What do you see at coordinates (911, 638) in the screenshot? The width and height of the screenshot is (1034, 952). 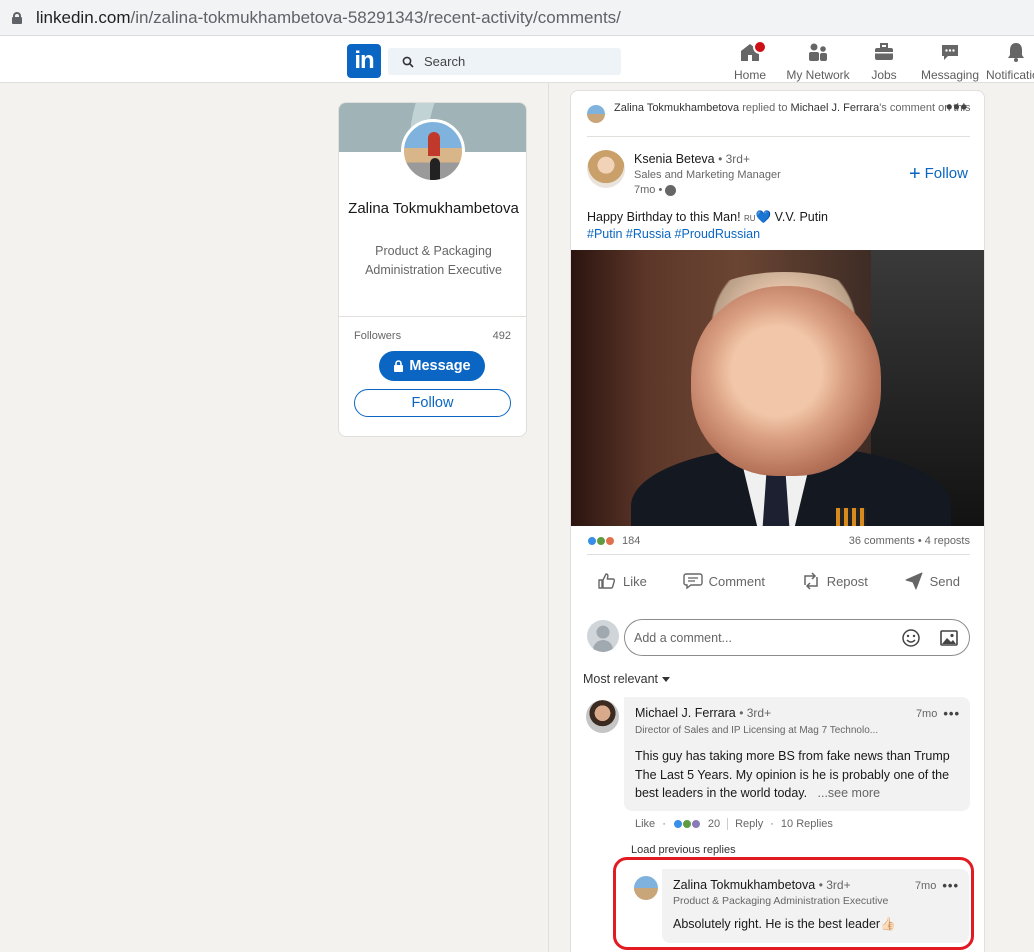 I see `emoji-icon` at bounding box center [911, 638].